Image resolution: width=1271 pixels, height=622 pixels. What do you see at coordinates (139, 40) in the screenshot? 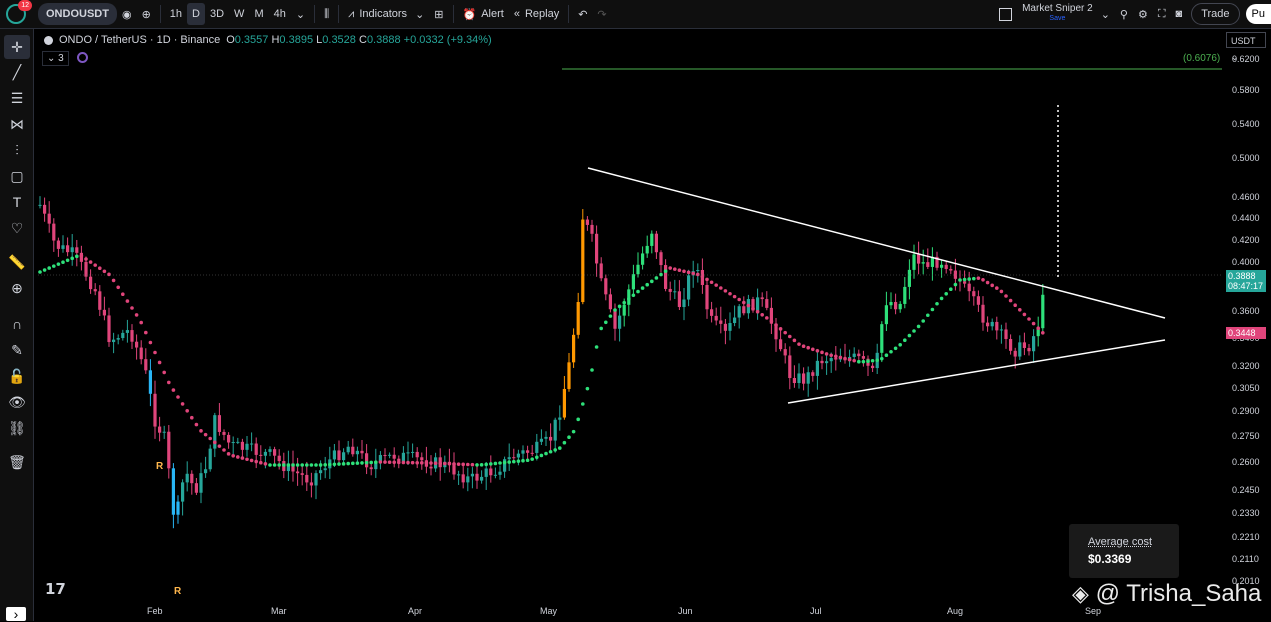
I see `pair-title: ONDO / TetherUS · 1D · Binance` at bounding box center [139, 40].